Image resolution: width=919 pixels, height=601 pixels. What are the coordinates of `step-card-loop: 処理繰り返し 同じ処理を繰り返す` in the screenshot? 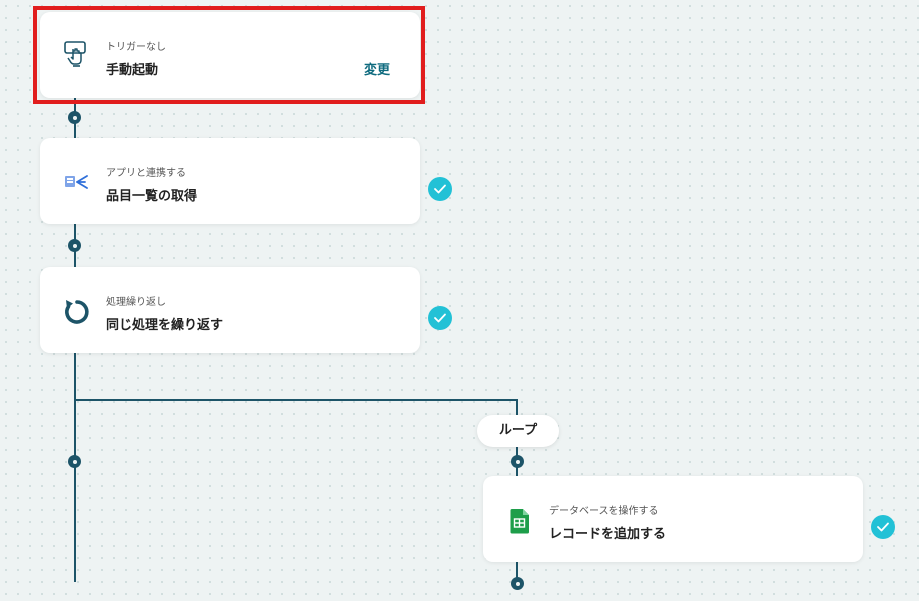 It's located at (230, 310).